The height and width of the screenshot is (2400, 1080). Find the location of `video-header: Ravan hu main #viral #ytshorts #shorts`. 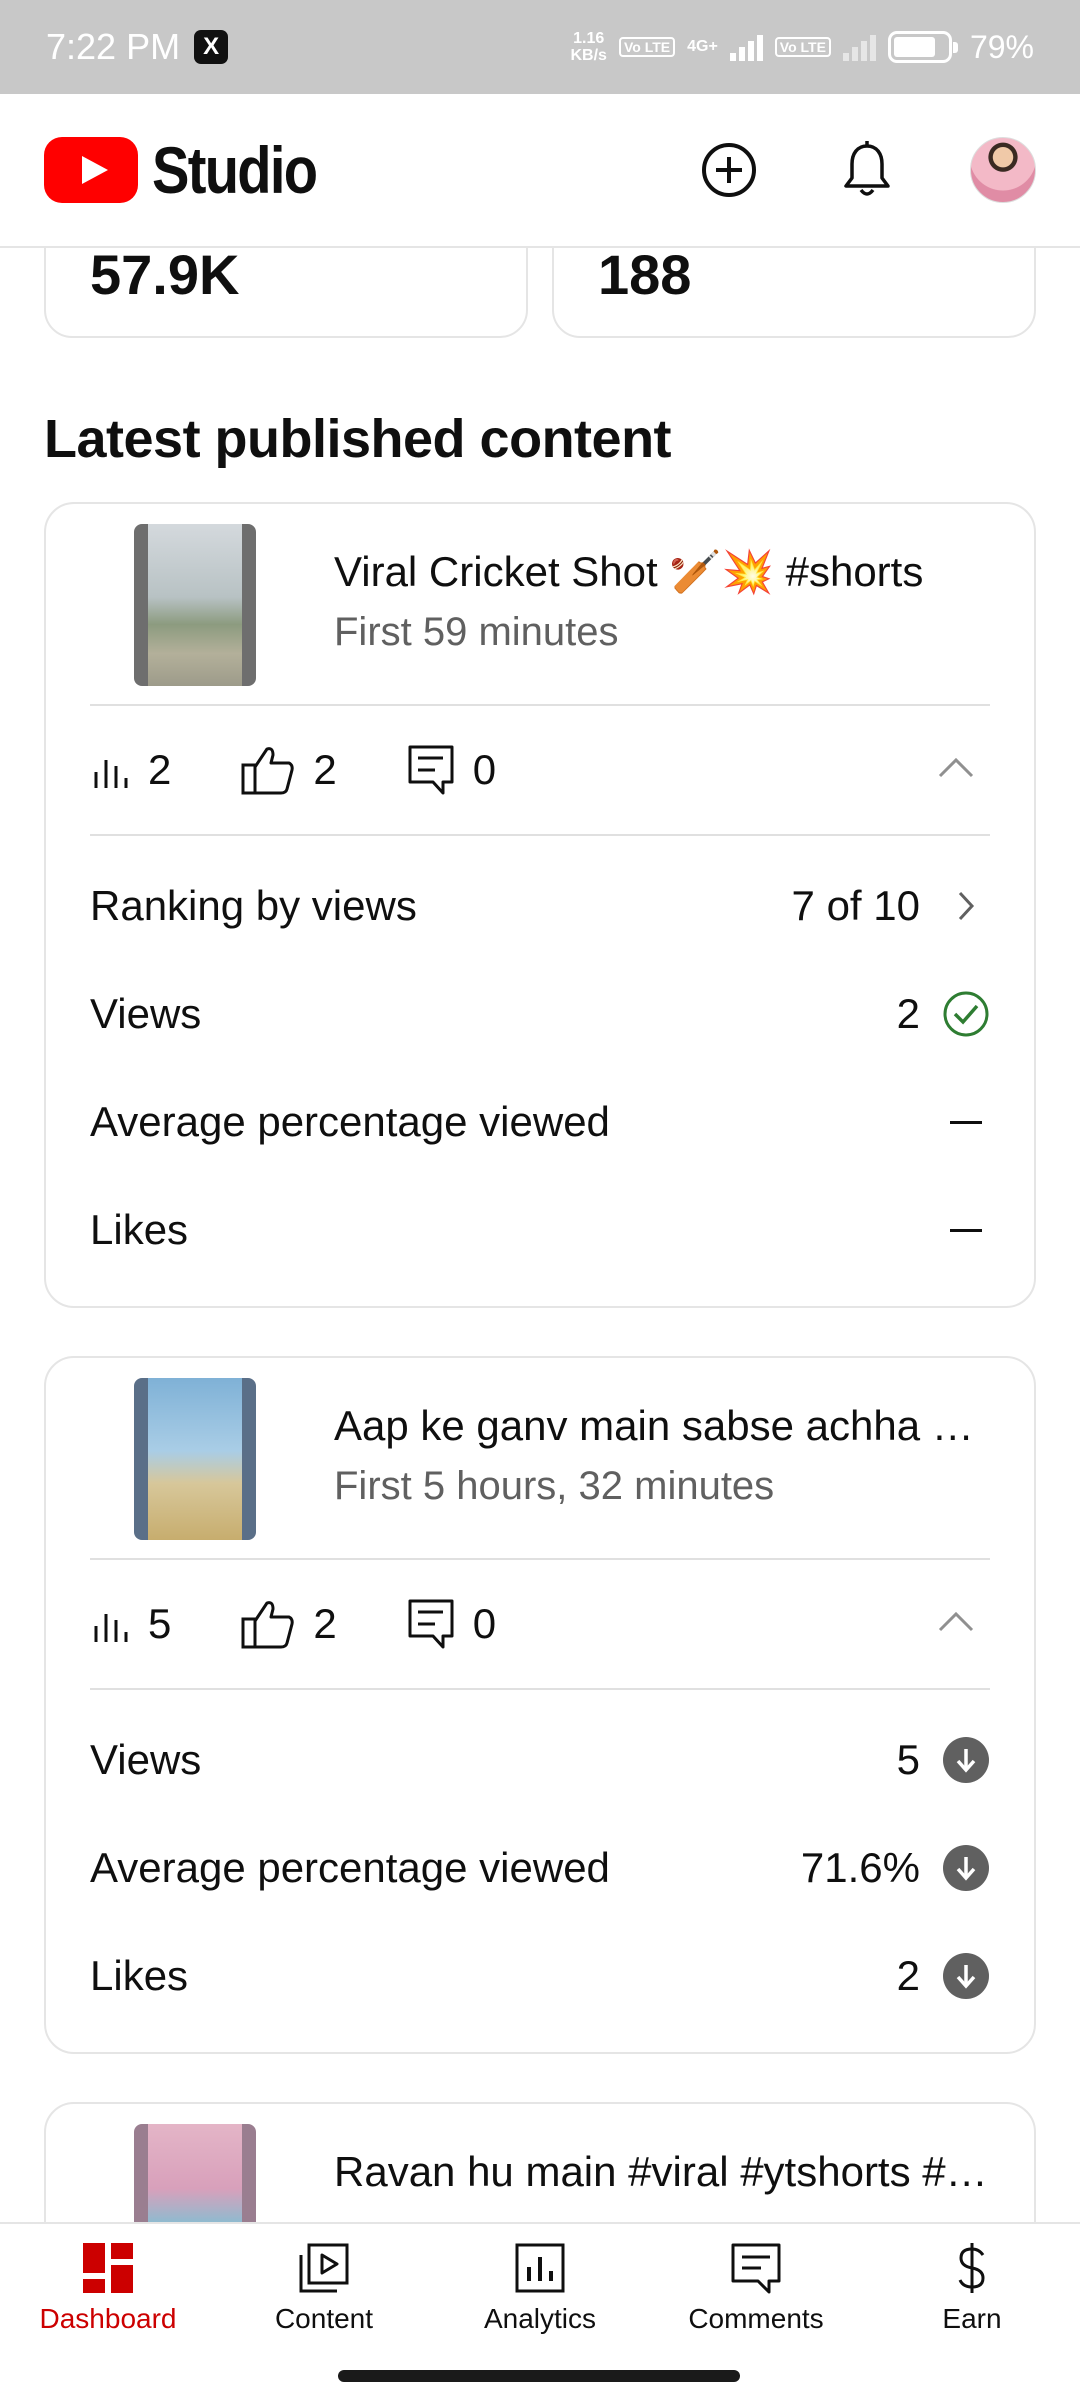

video-header: Ravan hu main #viral #ytshorts #shorts is located at coordinates (540, 2163).